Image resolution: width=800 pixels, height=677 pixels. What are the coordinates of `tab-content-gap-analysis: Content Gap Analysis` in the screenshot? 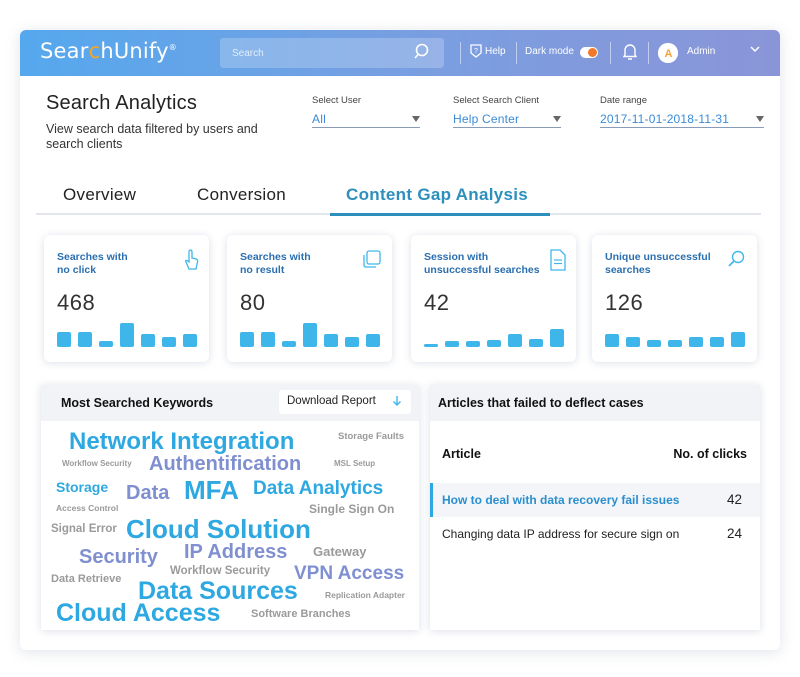 It's located at (437, 195).